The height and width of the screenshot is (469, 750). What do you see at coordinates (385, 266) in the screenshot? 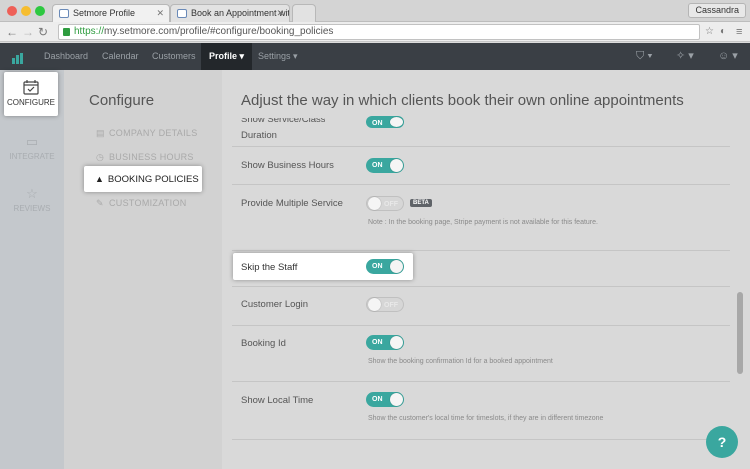
I see `toggle-skip-staff: ON` at bounding box center [385, 266].